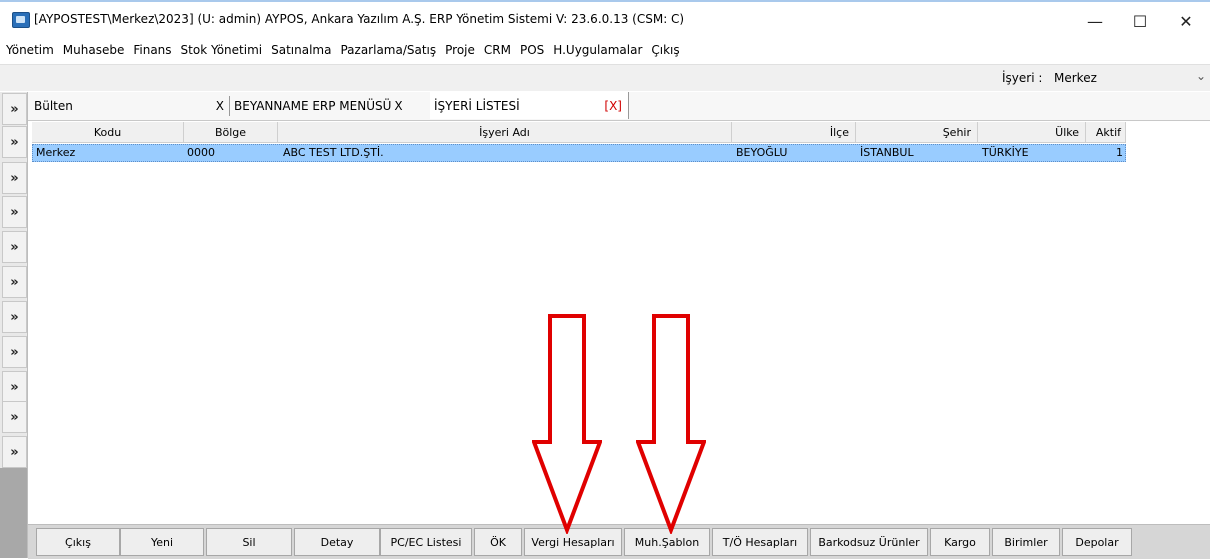  What do you see at coordinates (505, 132) in the screenshot?
I see `column-header: İşyeri Adı` at bounding box center [505, 132].